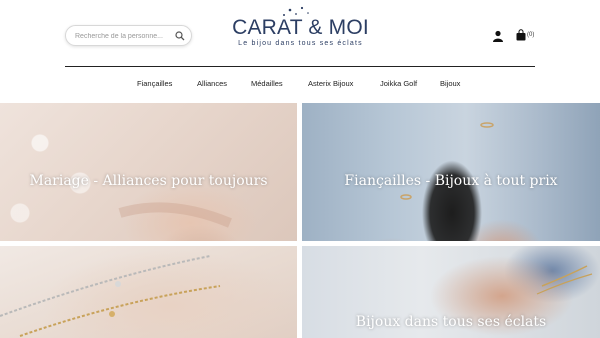  I want to click on tile-caption: Fiançailles - Bijoux à tout prix, so click(451, 181).